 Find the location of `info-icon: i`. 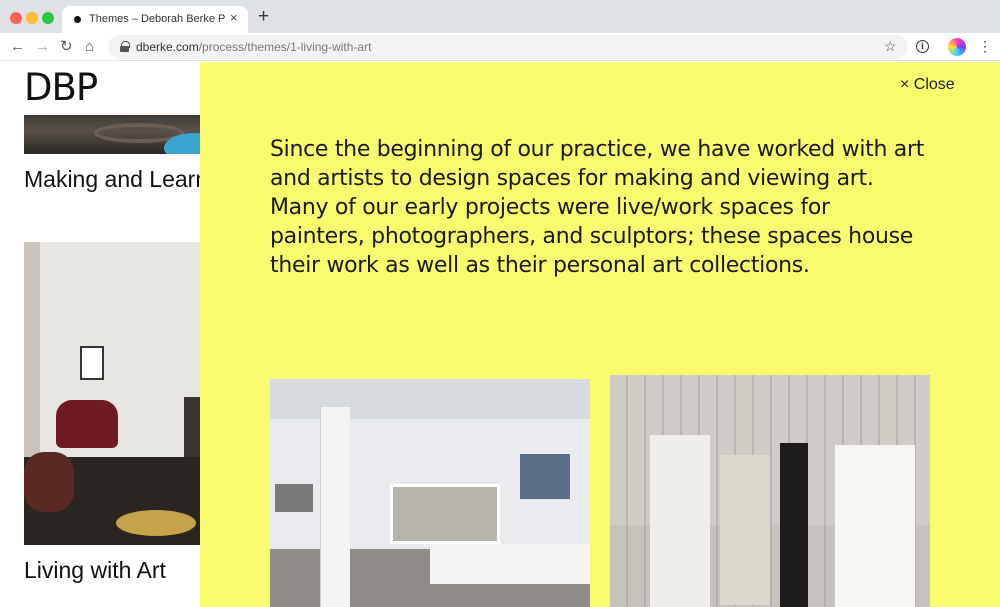

info-icon: i is located at coordinates (922, 46).